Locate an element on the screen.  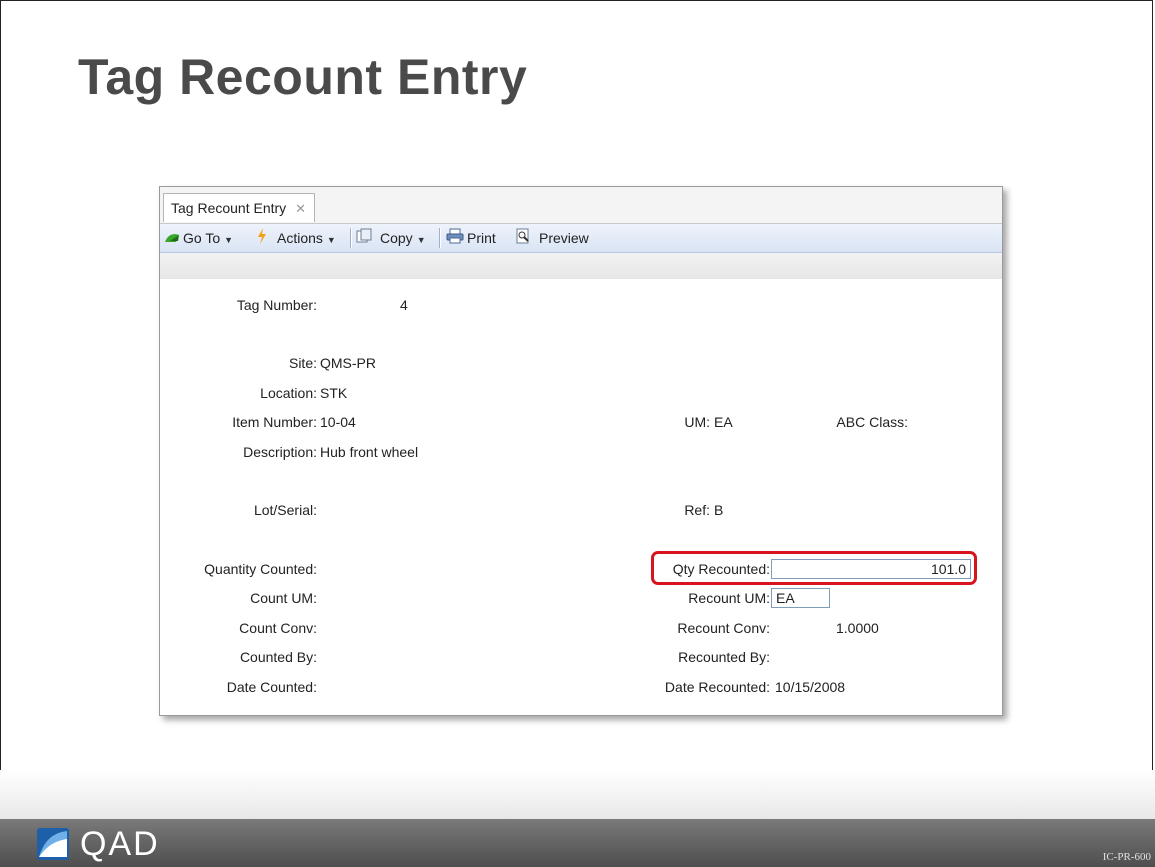
actions-label: Actions is located at coordinates (300, 238).